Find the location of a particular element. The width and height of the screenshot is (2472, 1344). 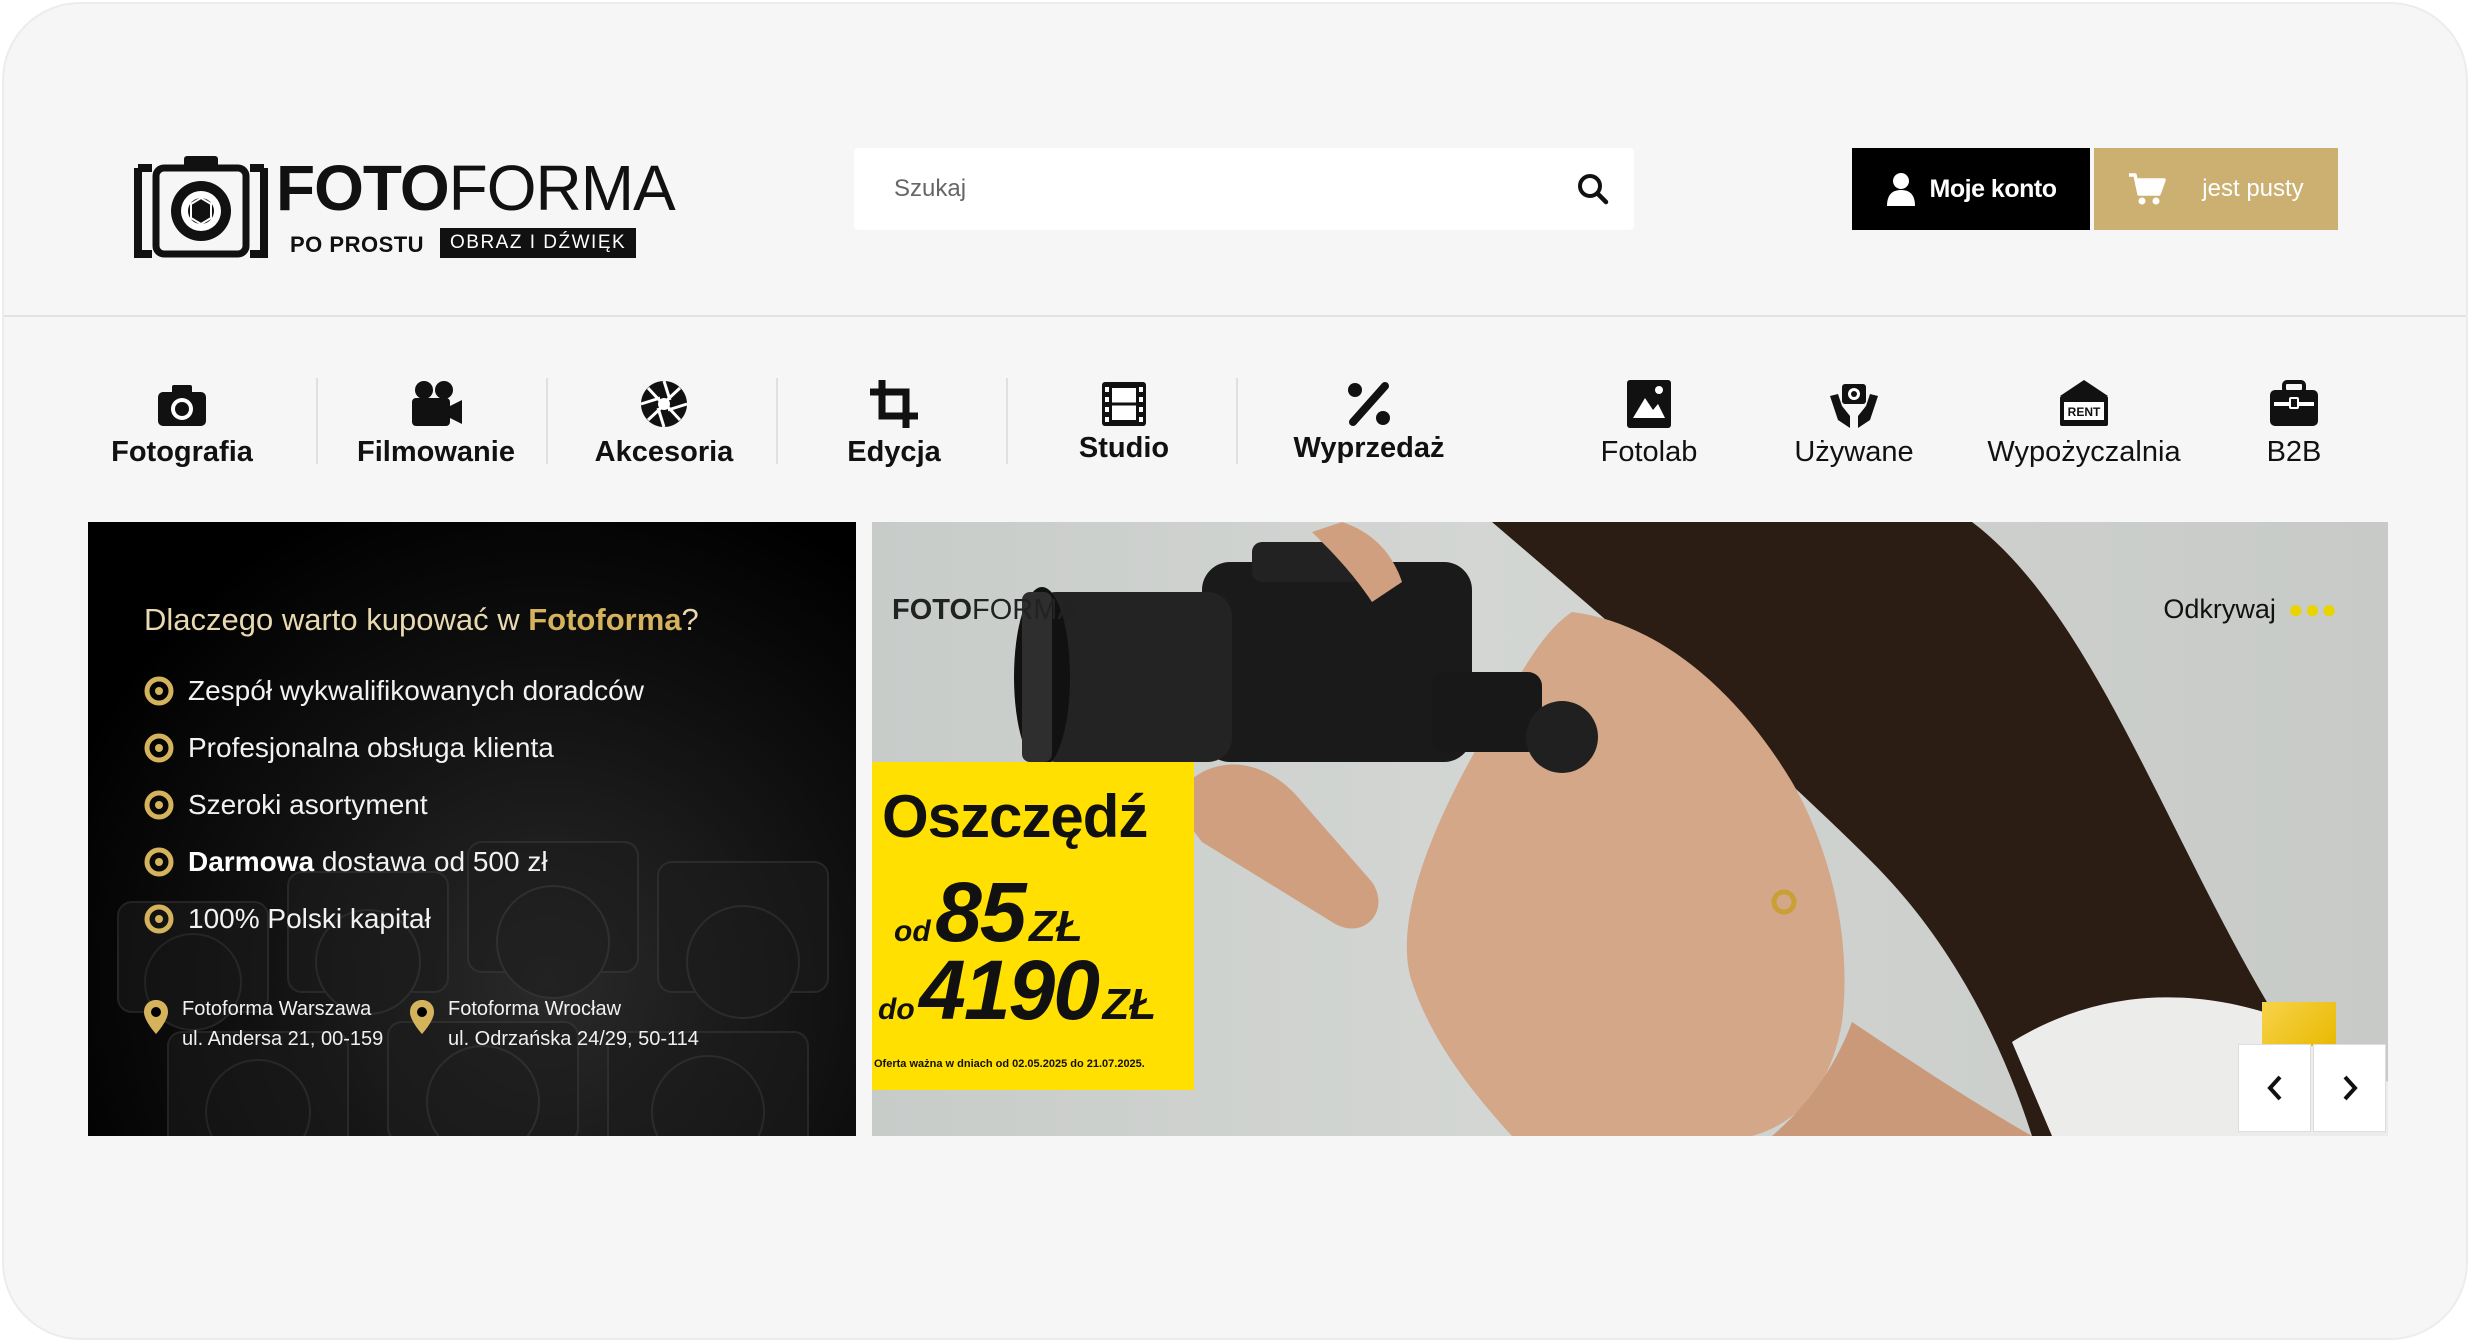

store-name: Fotoforma Wrocław is located at coordinates (535, 1009).